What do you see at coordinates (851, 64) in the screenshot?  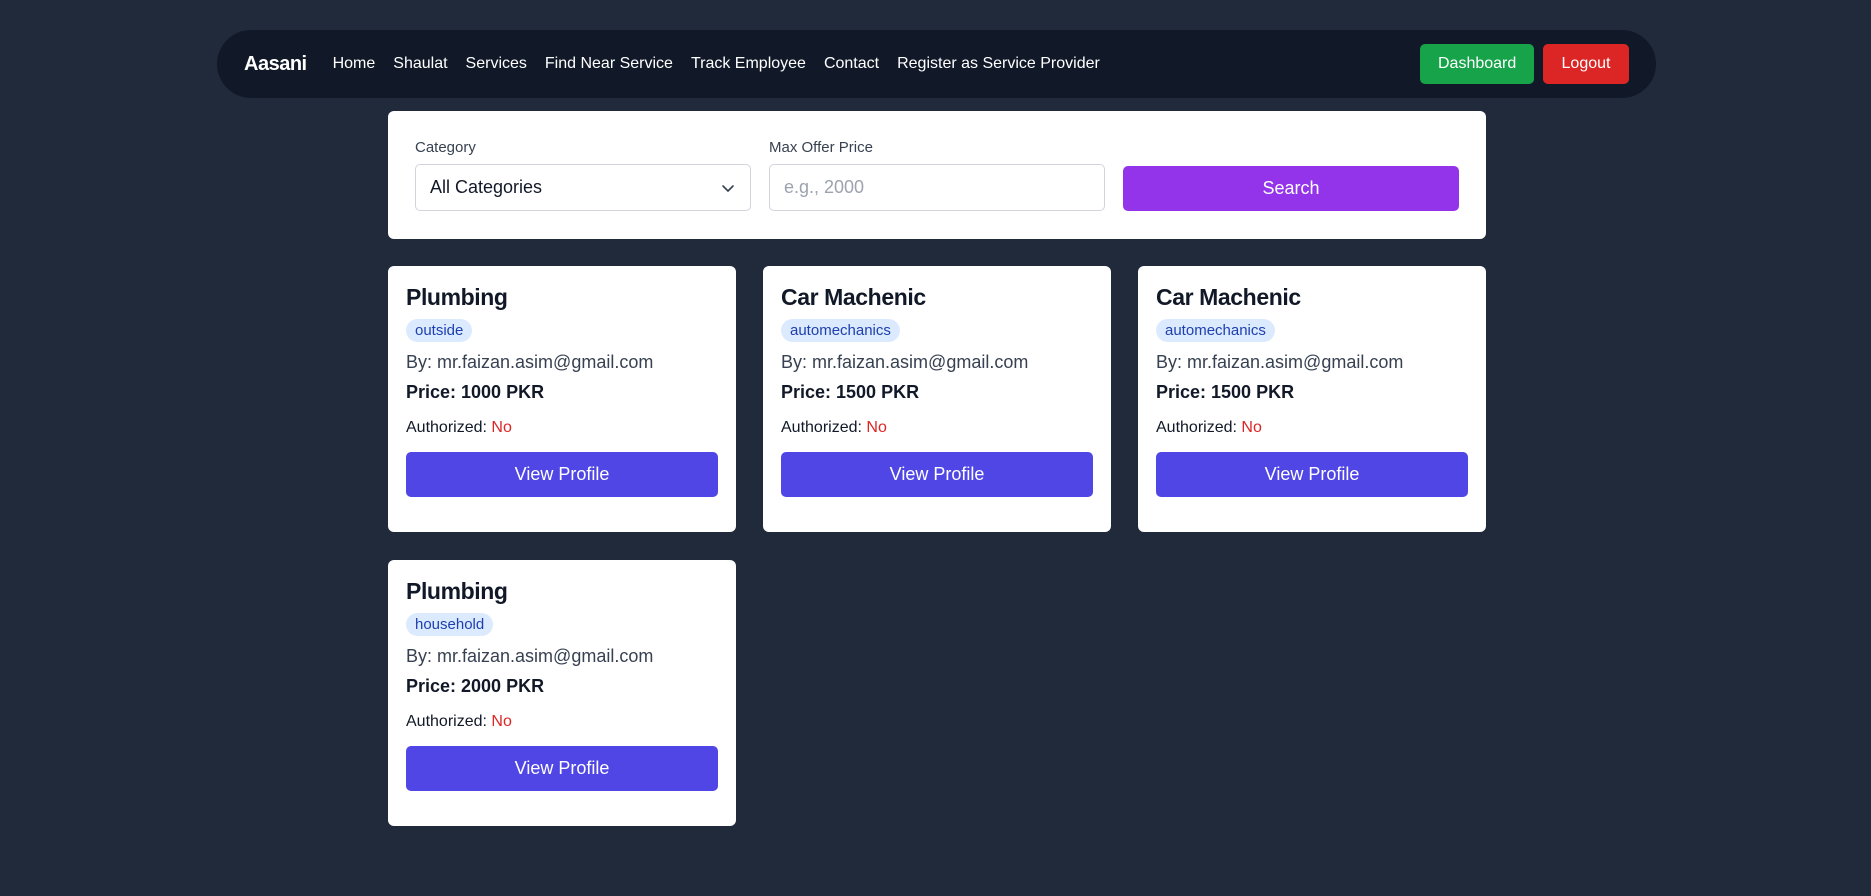 I see `nav-link-contact: Contact` at bounding box center [851, 64].